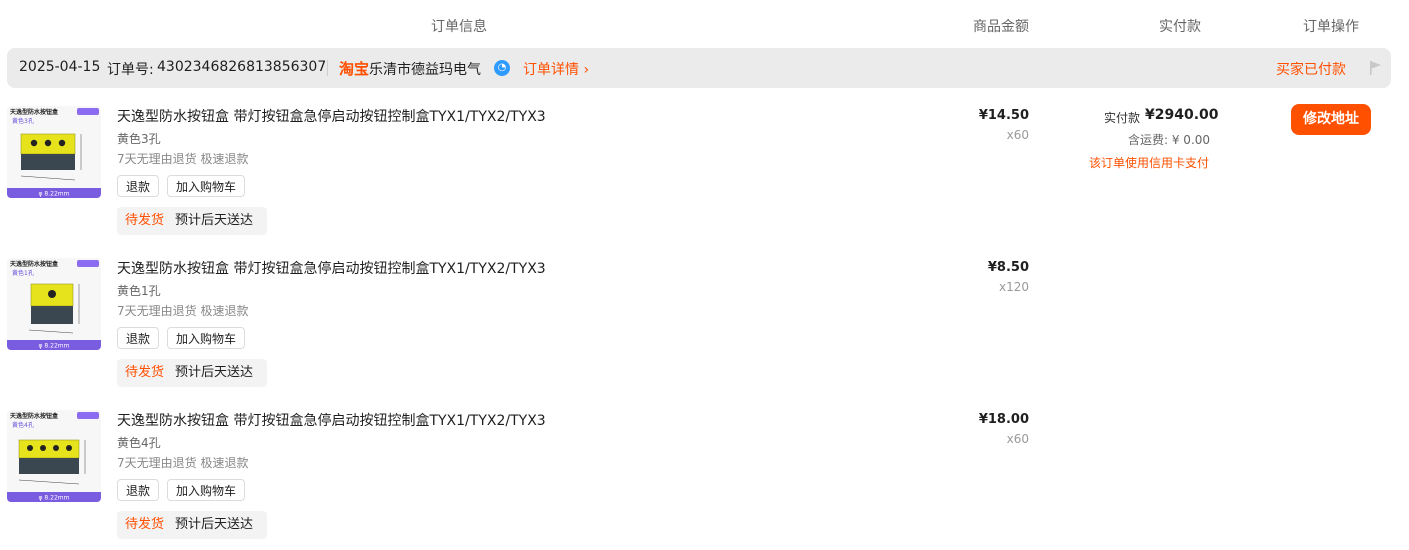 This screenshot has width=1409, height=550. What do you see at coordinates (1169, 140) in the screenshot?
I see `shipping-fee: 含运费: ¥ 0.00` at bounding box center [1169, 140].